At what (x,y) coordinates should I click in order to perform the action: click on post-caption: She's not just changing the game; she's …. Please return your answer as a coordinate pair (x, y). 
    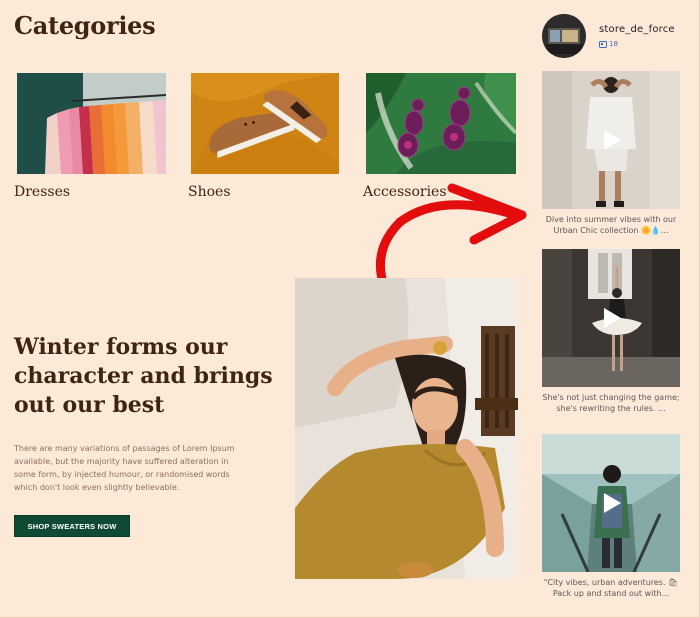
    Looking at the image, I should click on (611, 403).